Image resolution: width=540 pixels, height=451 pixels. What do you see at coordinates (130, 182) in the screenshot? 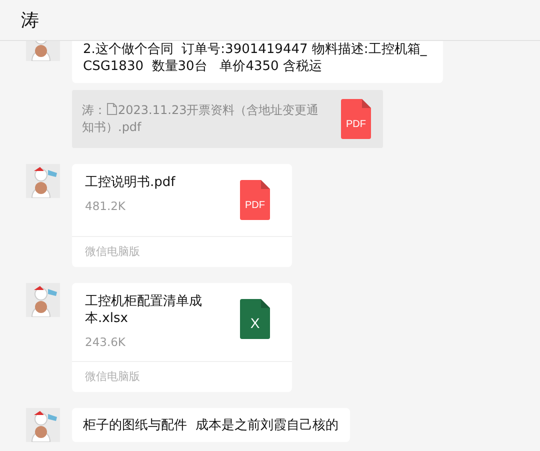
I see `file-name: 工控说明书.pdf` at bounding box center [130, 182].